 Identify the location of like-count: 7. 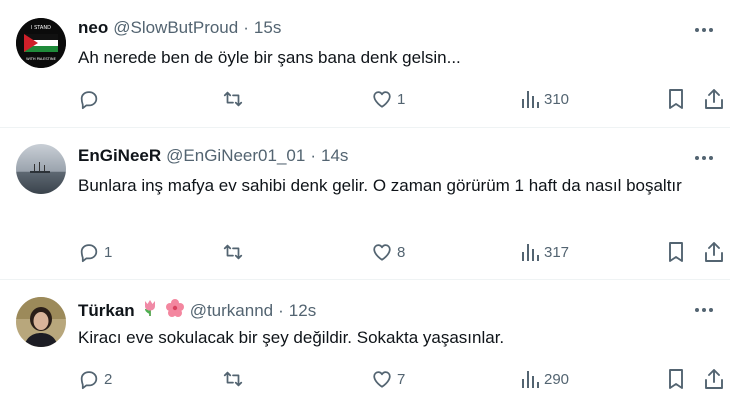
(401, 379).